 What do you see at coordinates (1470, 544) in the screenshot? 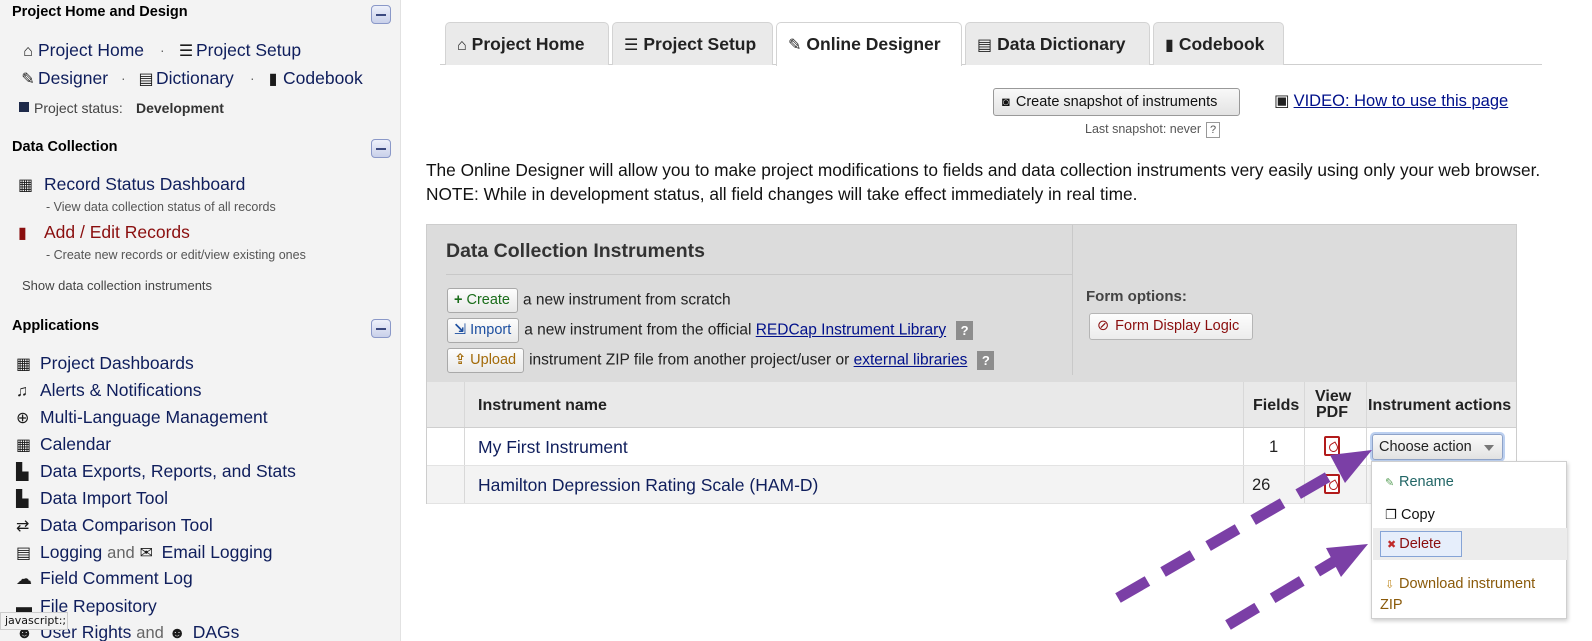
I see `menu-item-delete-row: ✖ Delete` at bounding box center [1470, 544].